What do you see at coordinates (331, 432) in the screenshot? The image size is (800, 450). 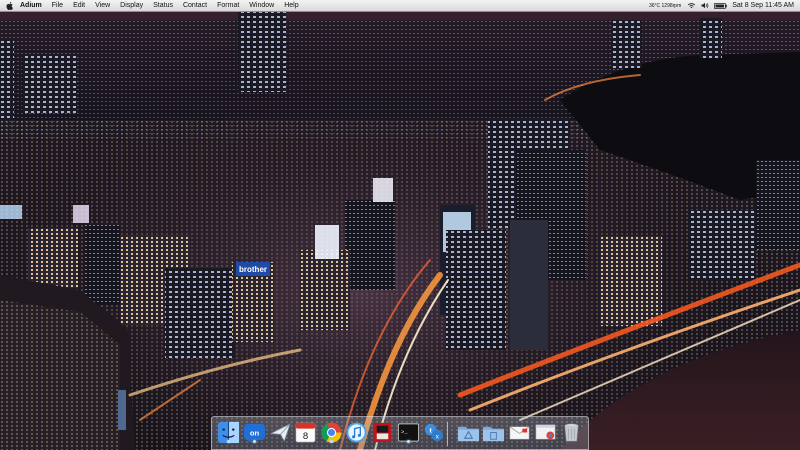 I see `chrome-icon` at bounding box center [331, 432].